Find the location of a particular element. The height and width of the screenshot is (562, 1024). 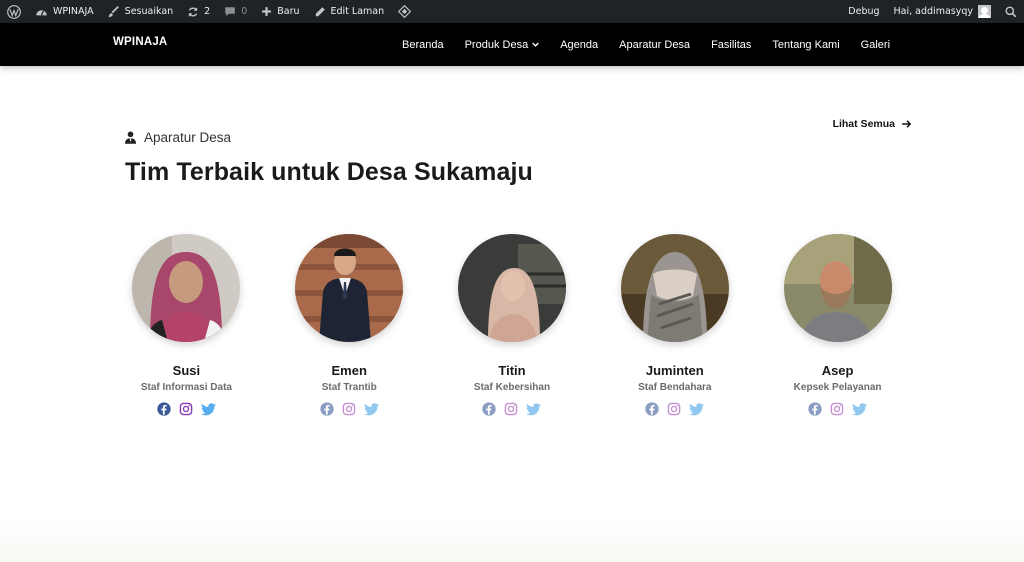

customize-label: Sesuaikan is located at coordinates (149, 11).